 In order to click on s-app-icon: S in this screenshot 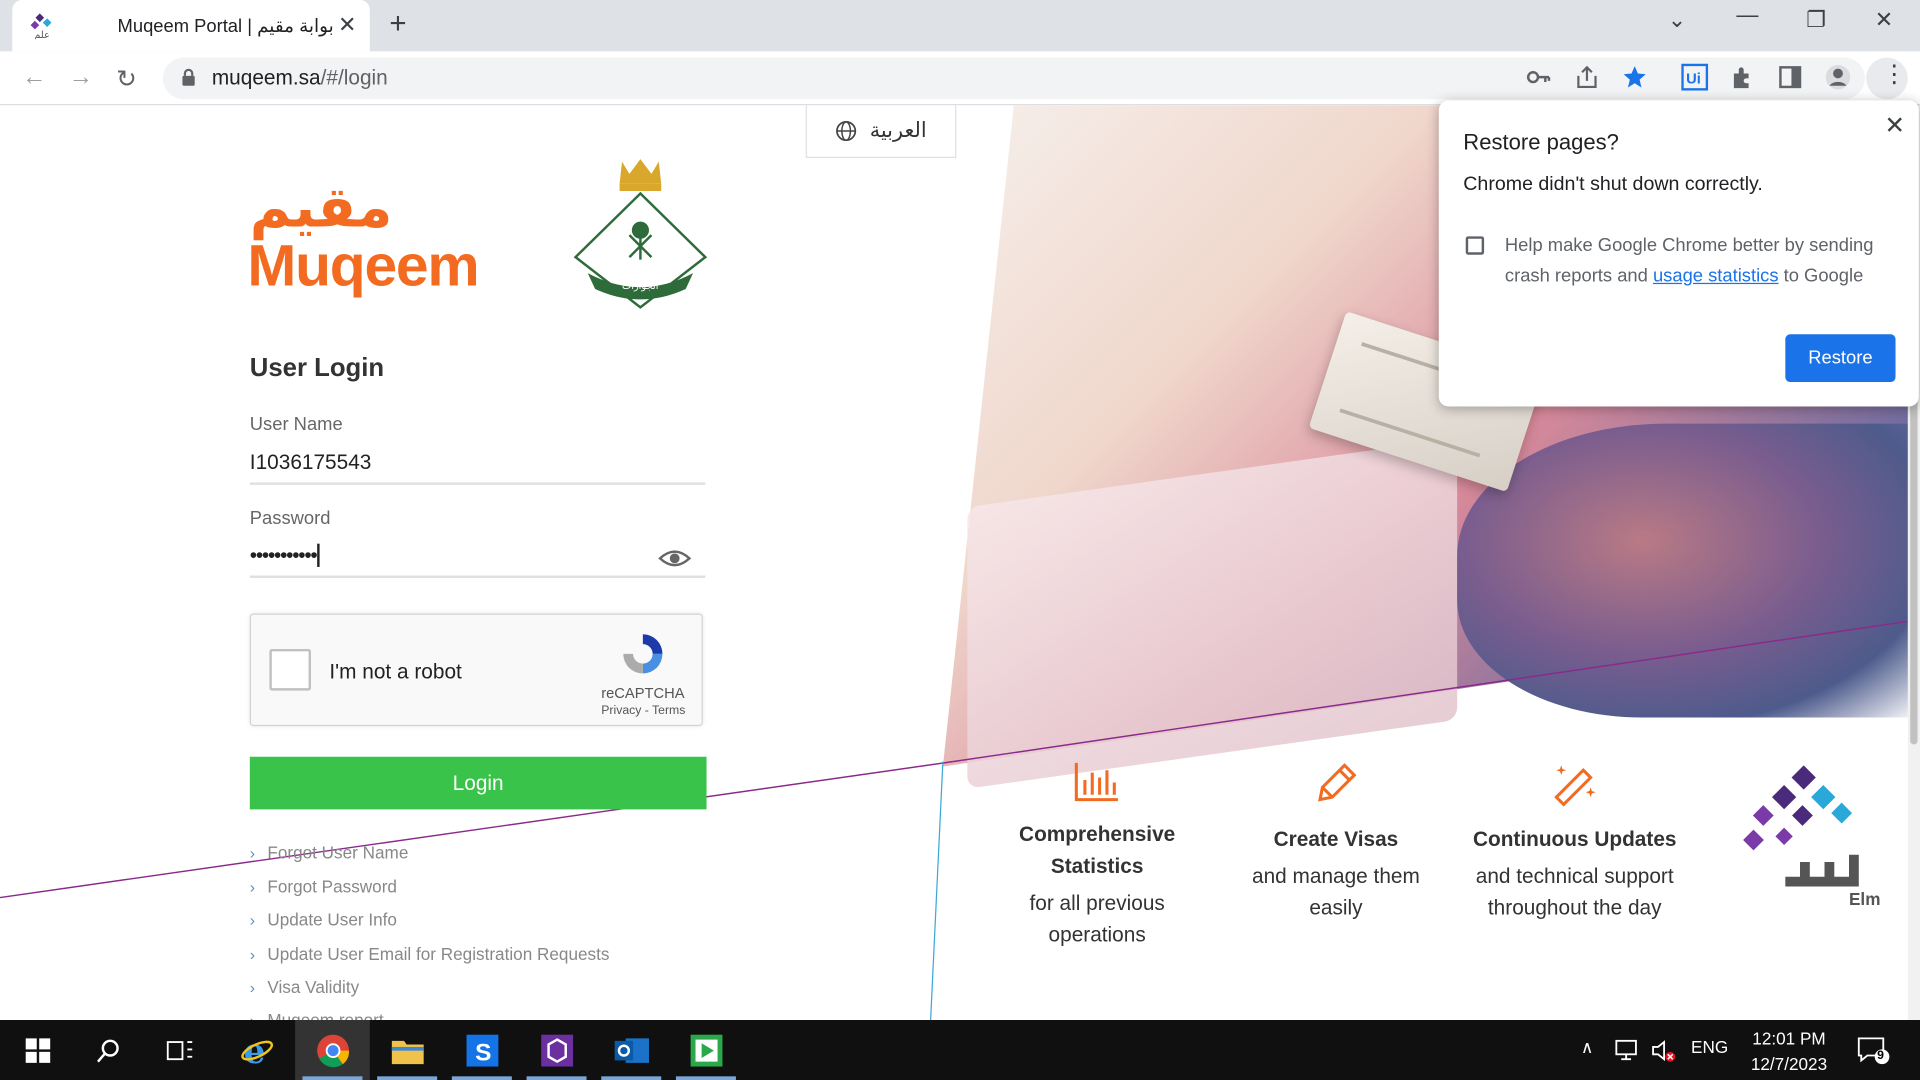, I will do `click(481, 1050)`.